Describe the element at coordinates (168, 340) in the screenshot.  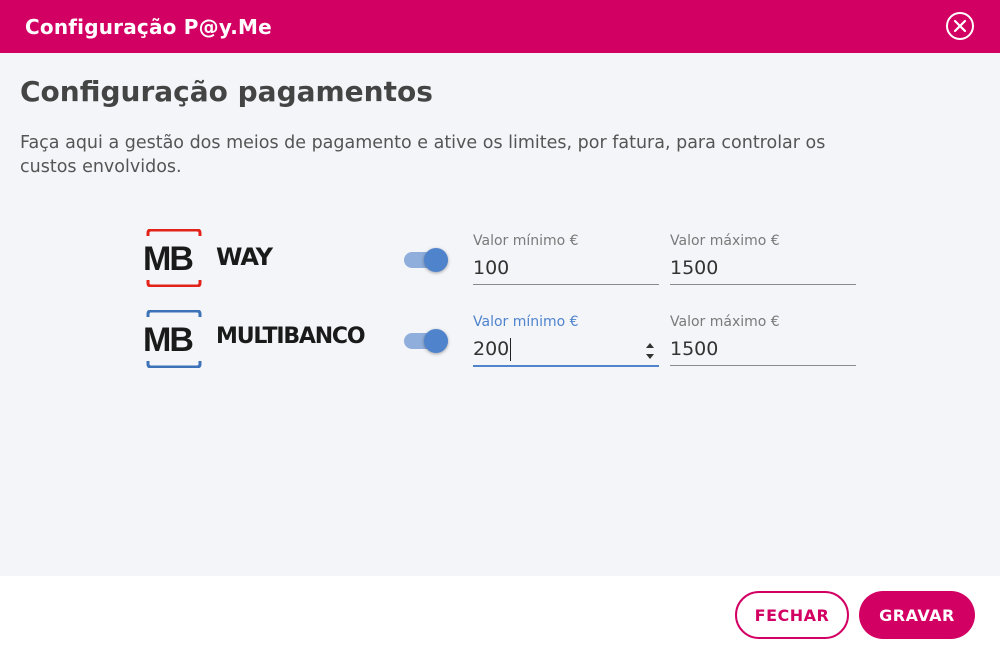
I see `multibanco-logo-mark: MB` at that location.